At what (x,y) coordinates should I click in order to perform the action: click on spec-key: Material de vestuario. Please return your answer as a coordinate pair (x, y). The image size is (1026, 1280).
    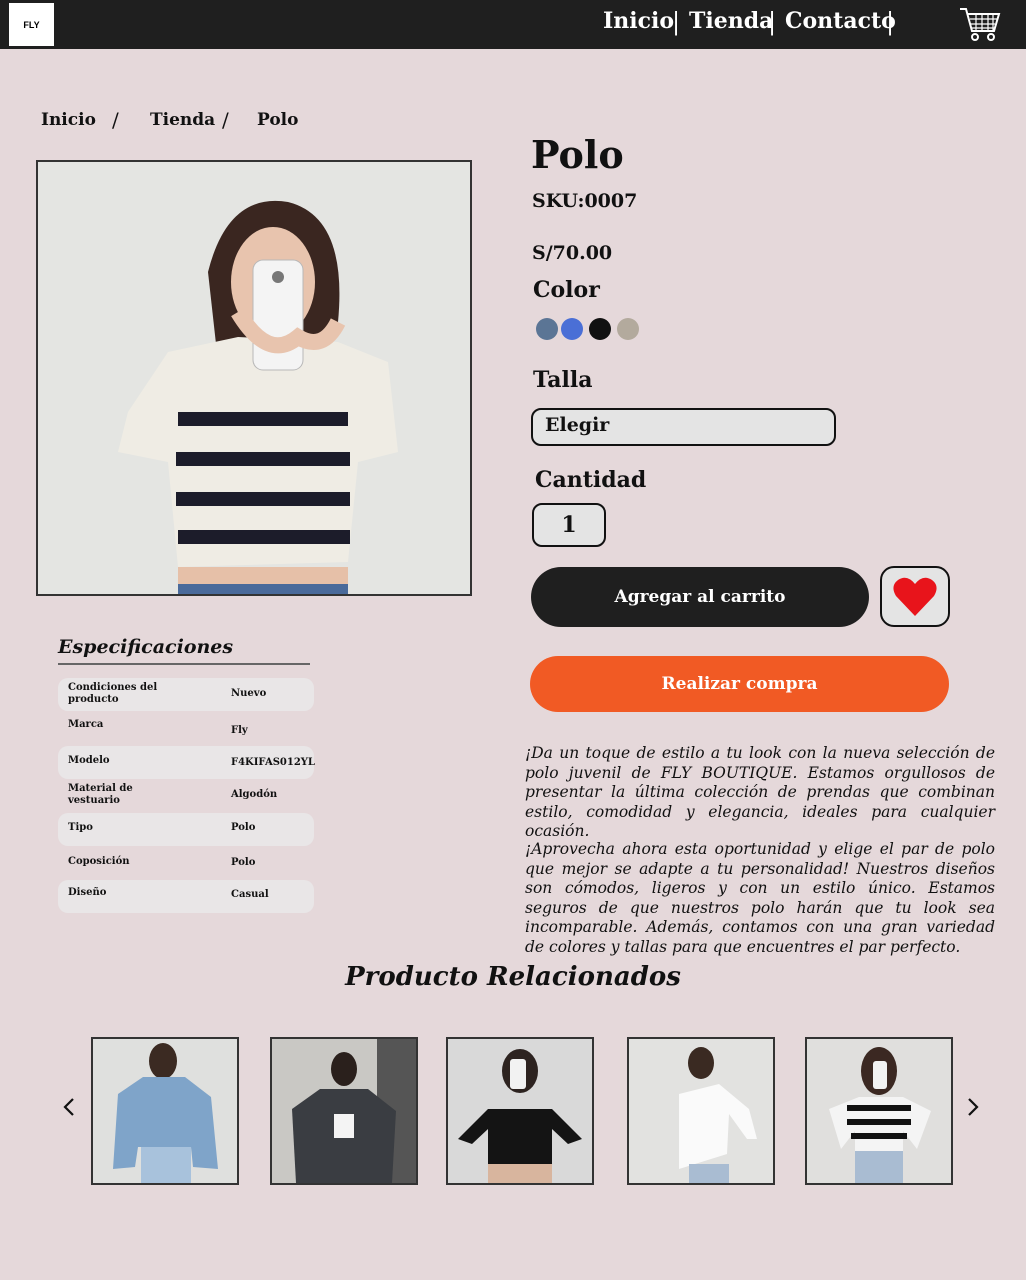
    Looking at the image, I should click on (100, 794).